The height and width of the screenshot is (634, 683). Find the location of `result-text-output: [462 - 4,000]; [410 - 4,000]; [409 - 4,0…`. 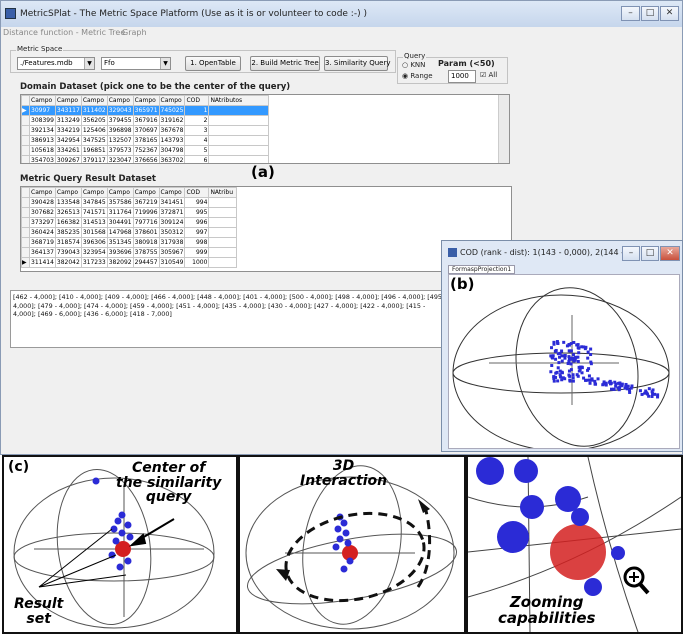

result-text-output: [462 - 4,000]; [410 - 4,000]; [409 - 4,0… is located at coordinates (230, 319).